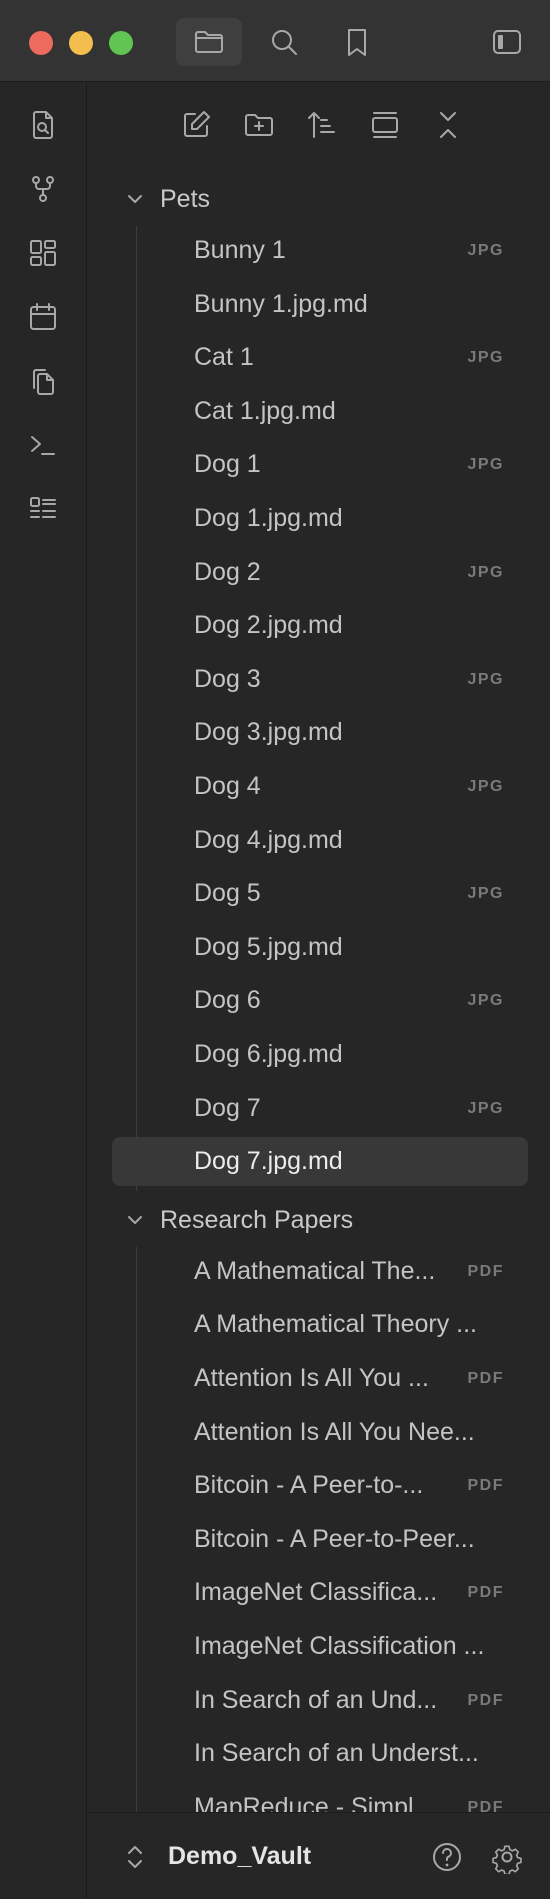 Image resolution: width=550 pixels, height=1899 pixels. Describe the element at coordinates (320, 893) in the screenshot. I see `file-item: Dog 5 JPG` at that location.